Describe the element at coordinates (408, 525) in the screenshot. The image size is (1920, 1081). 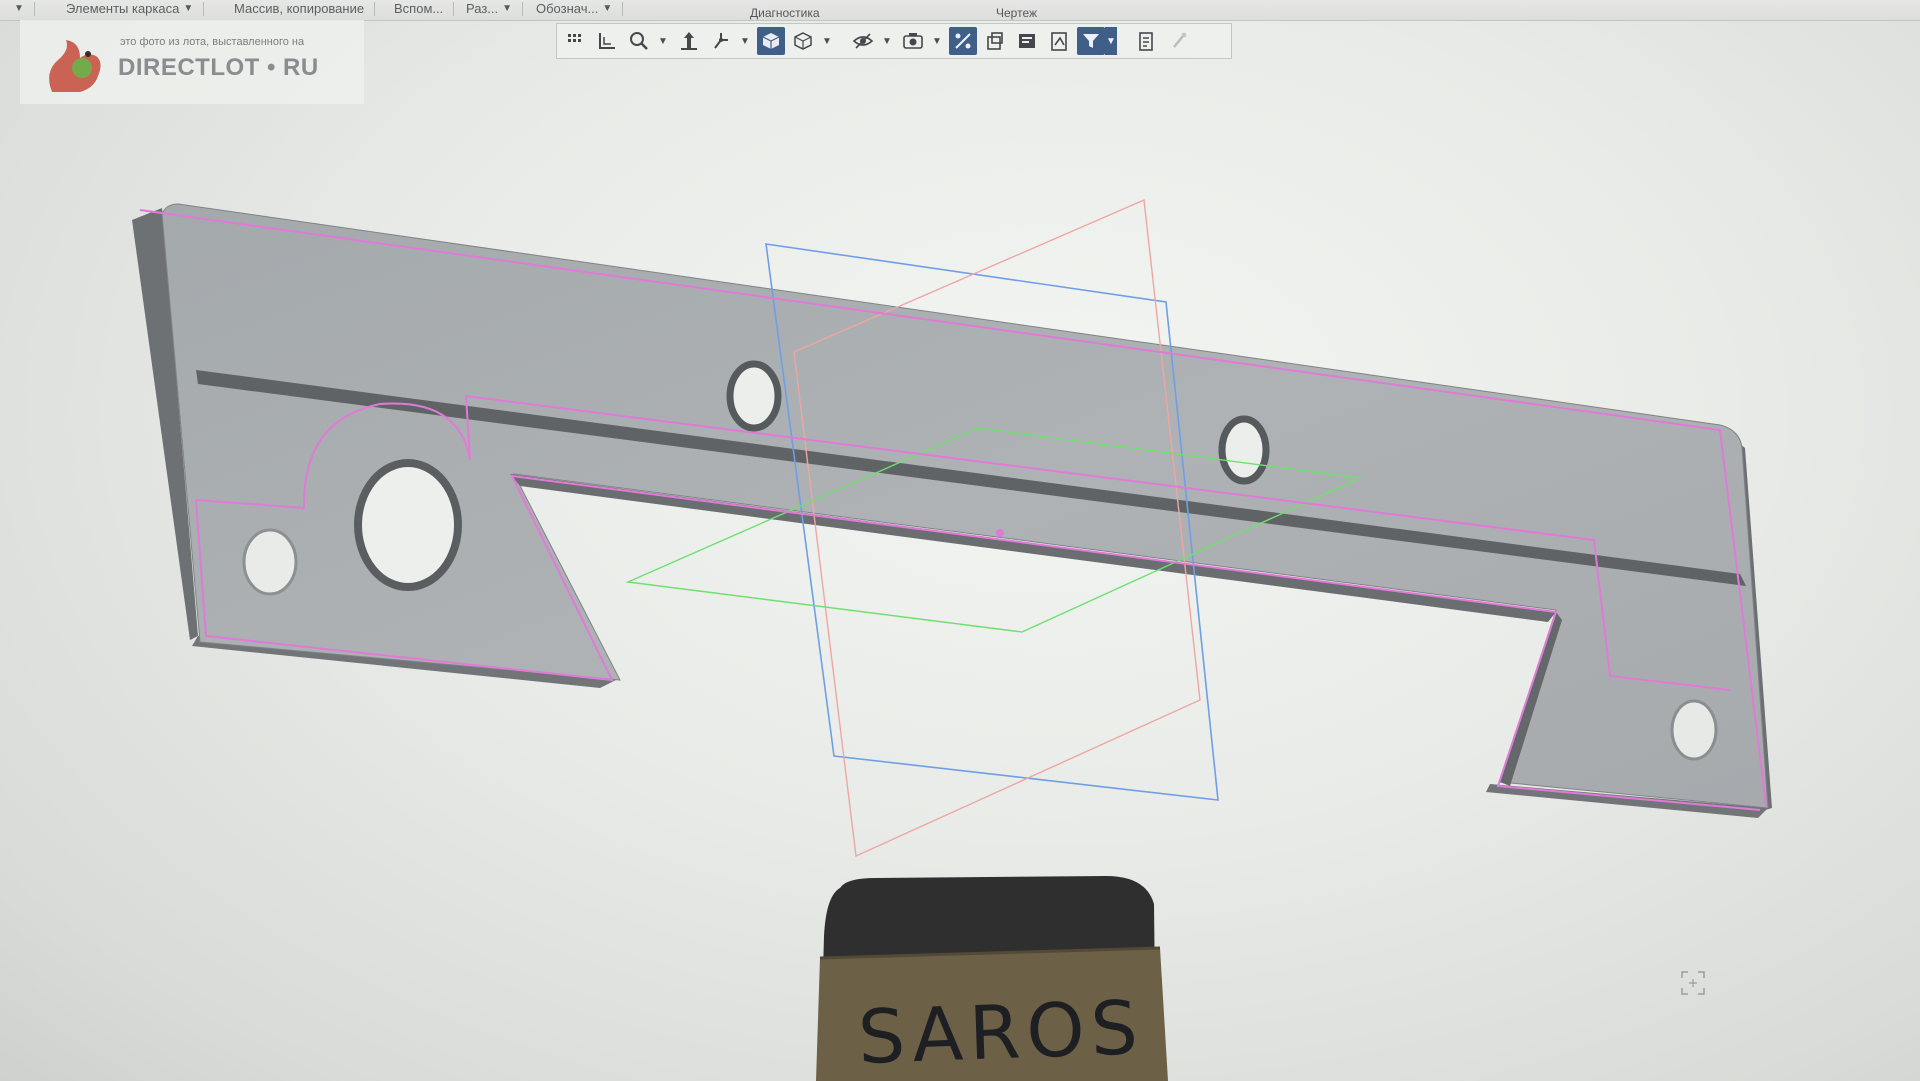
I see `large-hole` at that location.